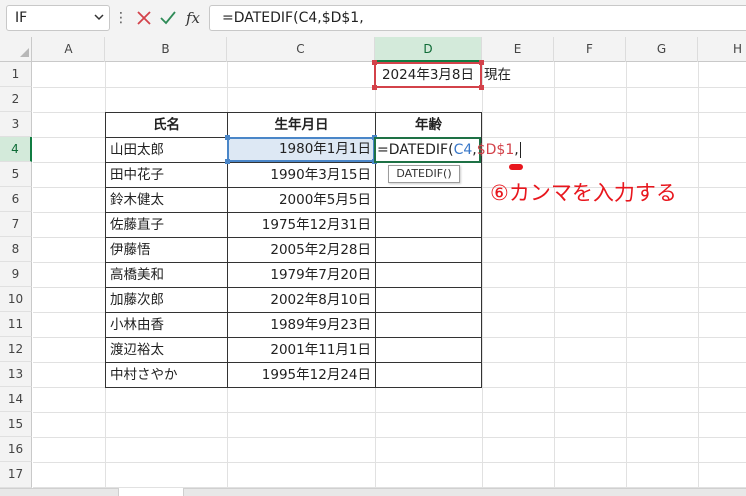 This screenshot has height=496, width=746. I want to click on table-cell-birthdate: 1995年12月24日, so click(301, 375).